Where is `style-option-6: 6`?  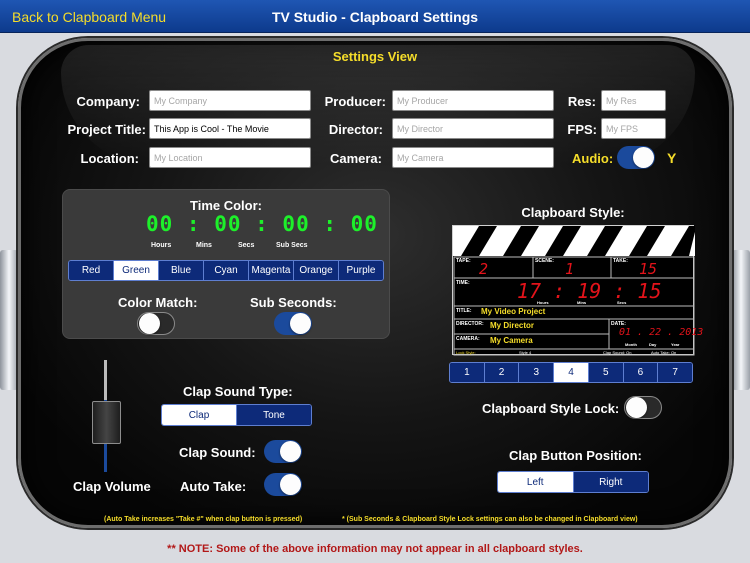
style-option-6: 6 is located at coordinates (640, 372).